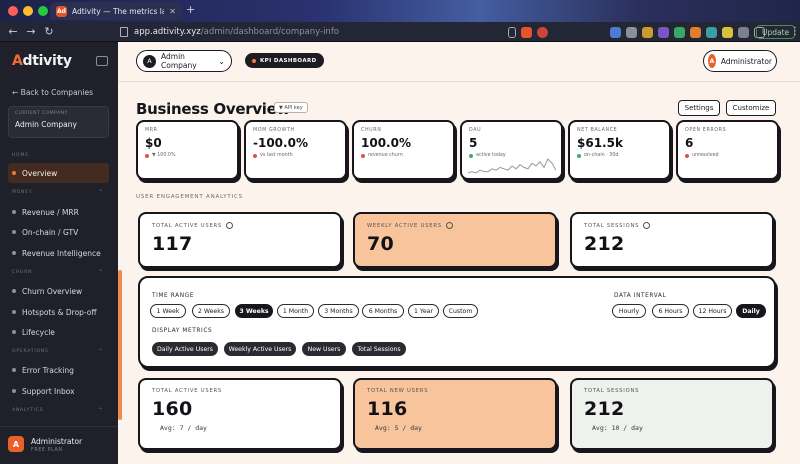 Image resolution: width=800 pixels, height=464 pixels. Describe the element at coordinates (13, 11) in the screenshot. I see `close-window-button` at that location.